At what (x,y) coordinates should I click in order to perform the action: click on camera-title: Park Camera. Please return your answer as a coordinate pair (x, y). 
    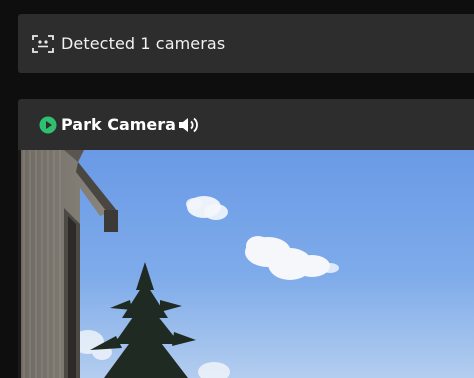
    Looking at the image, I should click on (118, 124).